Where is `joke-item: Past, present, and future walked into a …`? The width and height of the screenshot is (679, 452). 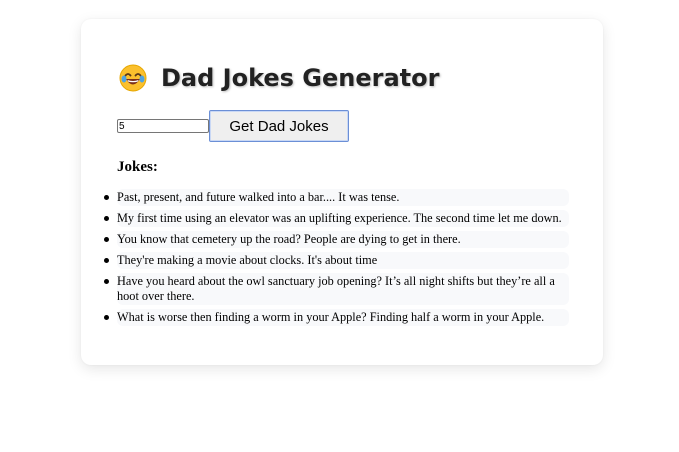
joke-item: Past, present, and future walked into a … is located at coordinates (336, 197).